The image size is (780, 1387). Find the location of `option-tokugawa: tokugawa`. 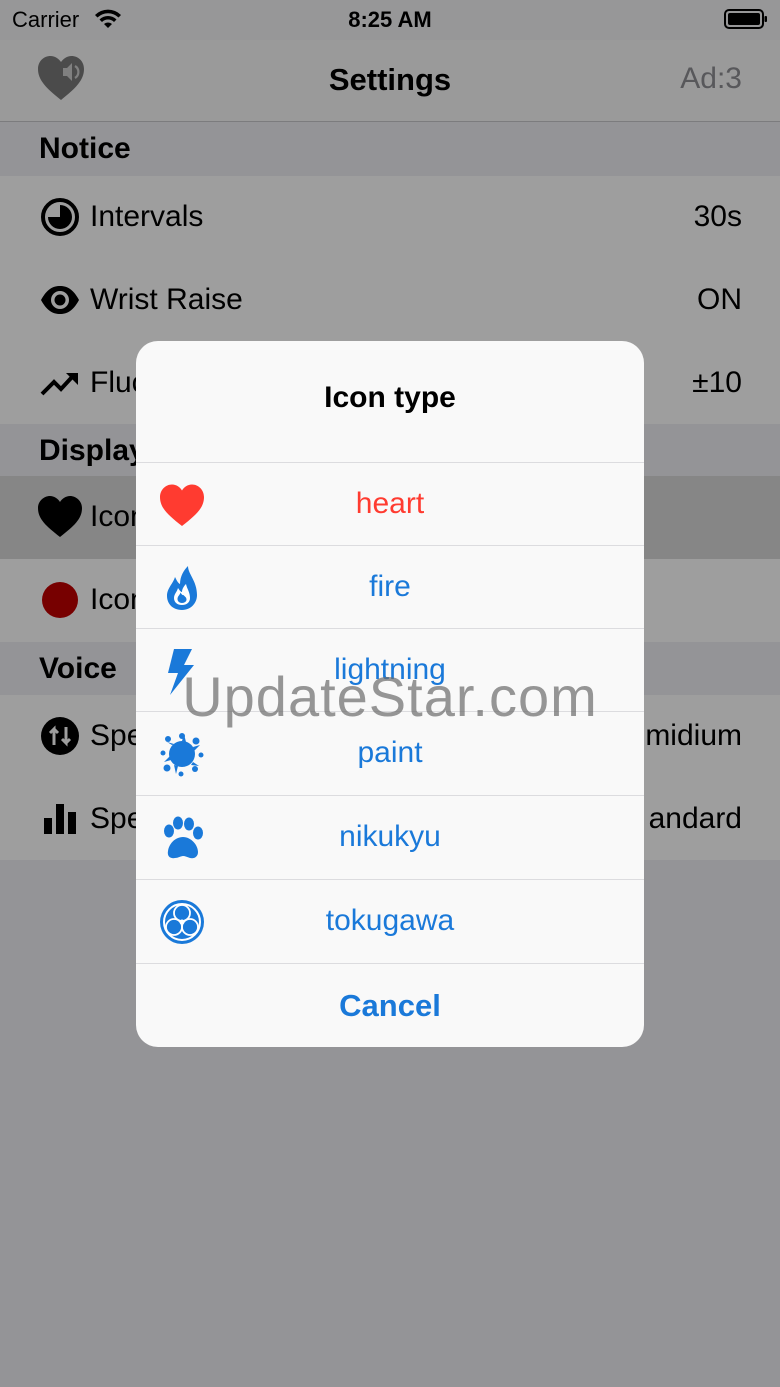

option-tokugawa: tokugawa is located at coordinates (390, 921).